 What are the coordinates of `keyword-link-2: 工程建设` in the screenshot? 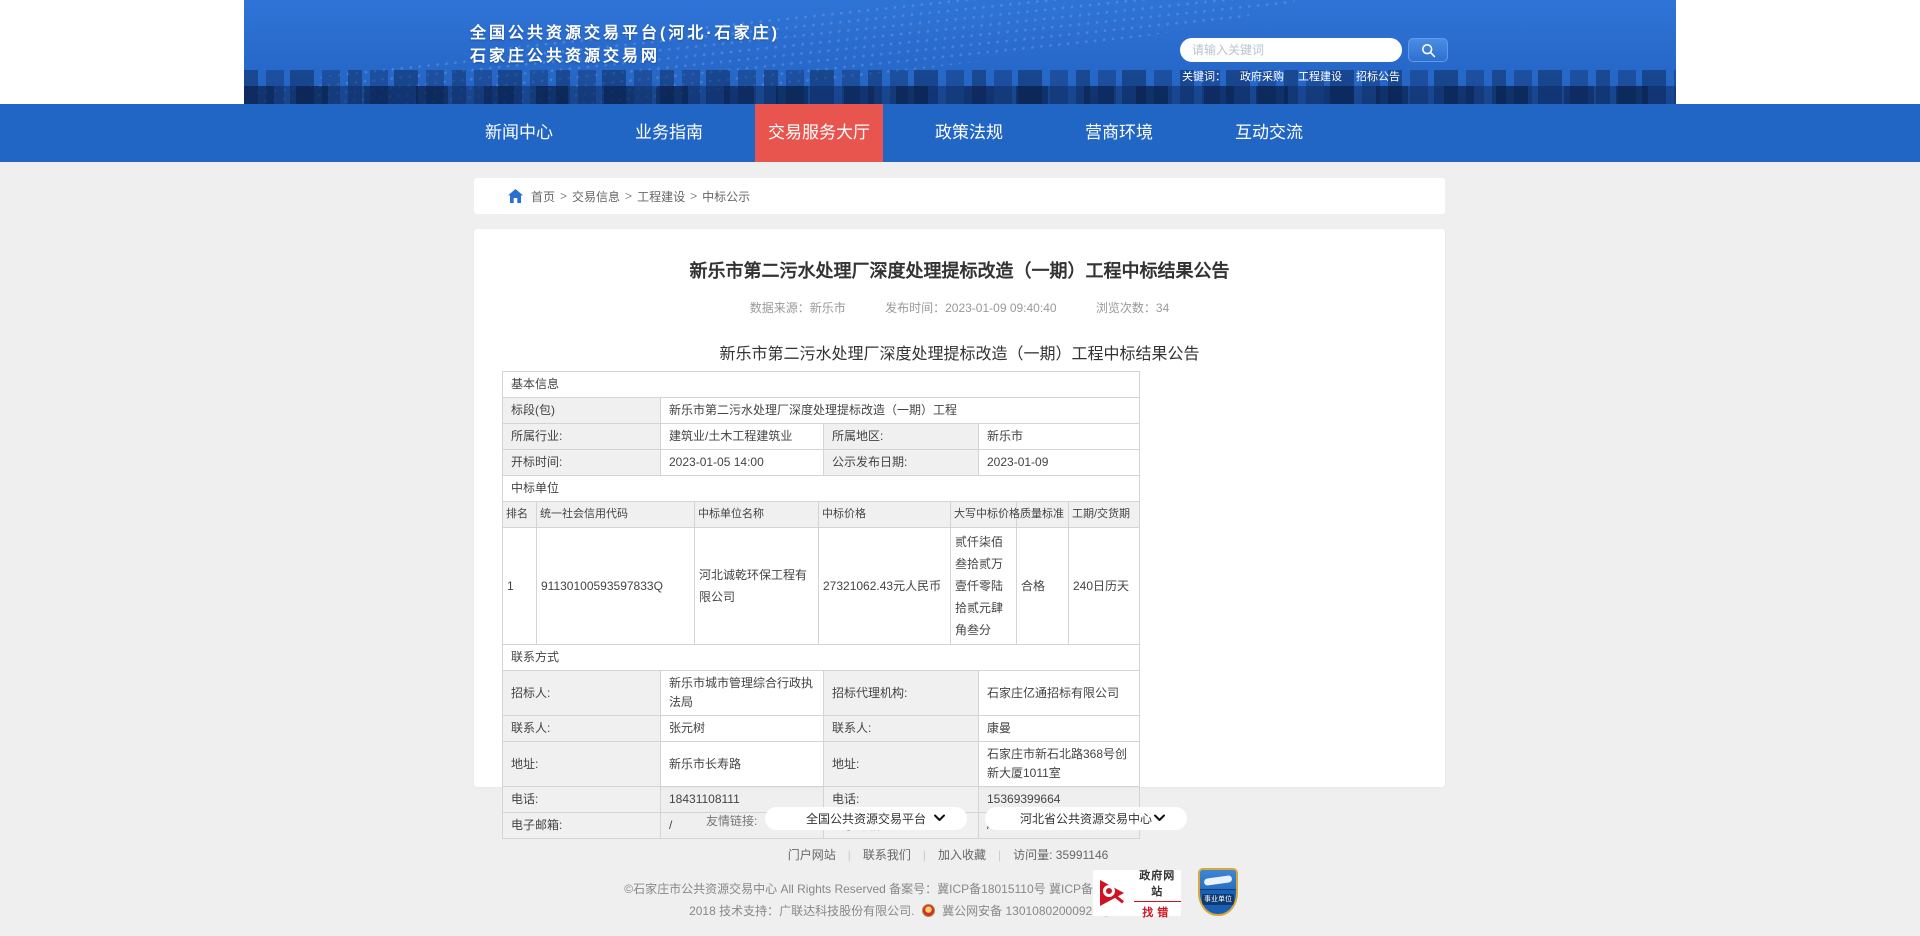 It's located at (1320, 77).